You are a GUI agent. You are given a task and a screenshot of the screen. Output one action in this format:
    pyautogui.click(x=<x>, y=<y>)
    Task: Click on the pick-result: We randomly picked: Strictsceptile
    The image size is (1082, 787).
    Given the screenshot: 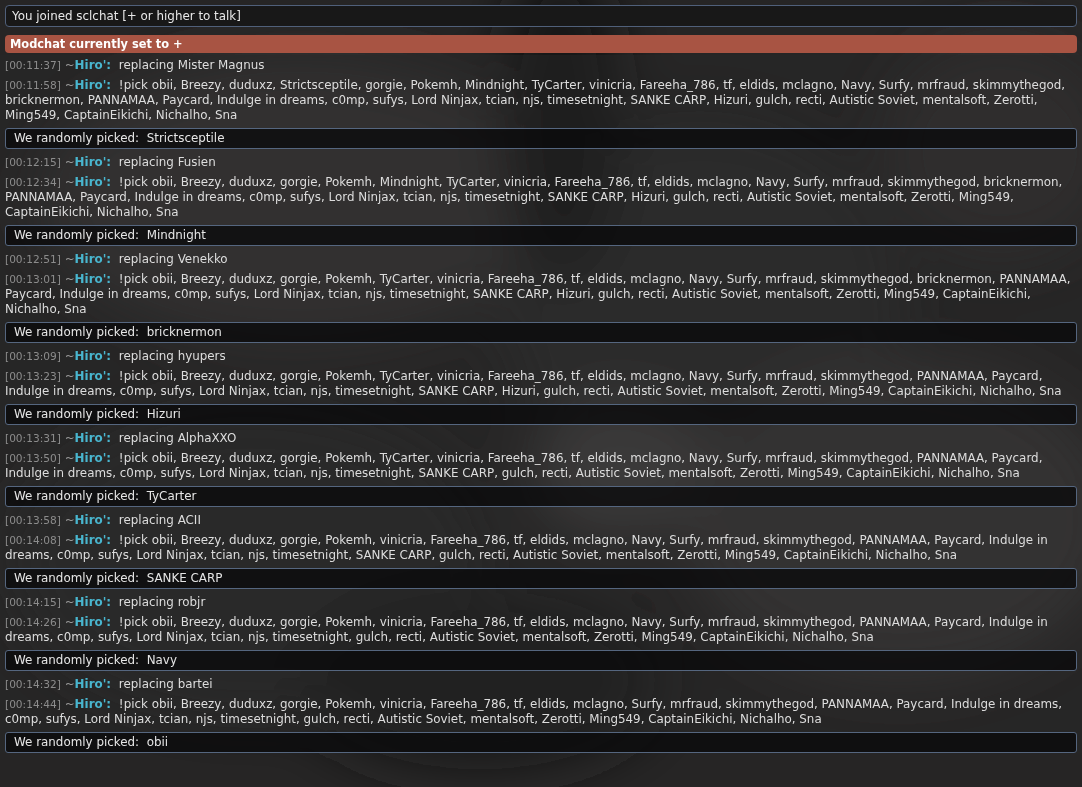 What is the action you would take?
    pyautogui.click(x=541, y=138)
    